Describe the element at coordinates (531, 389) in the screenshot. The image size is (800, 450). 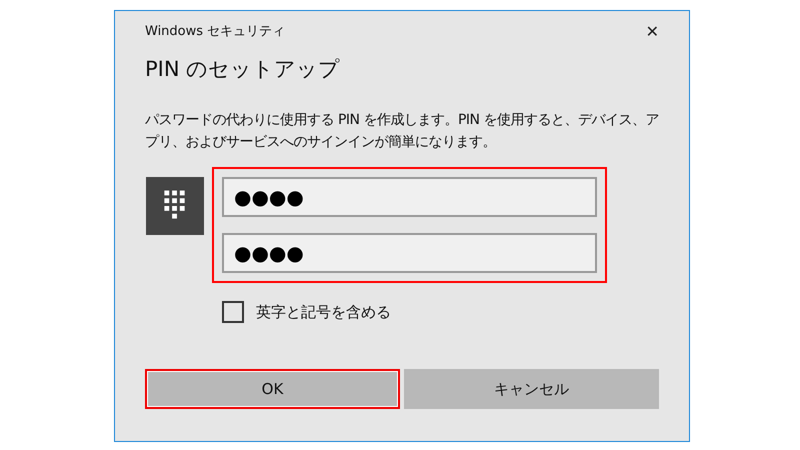
I see `cancel-button: キャンセル` at that location.